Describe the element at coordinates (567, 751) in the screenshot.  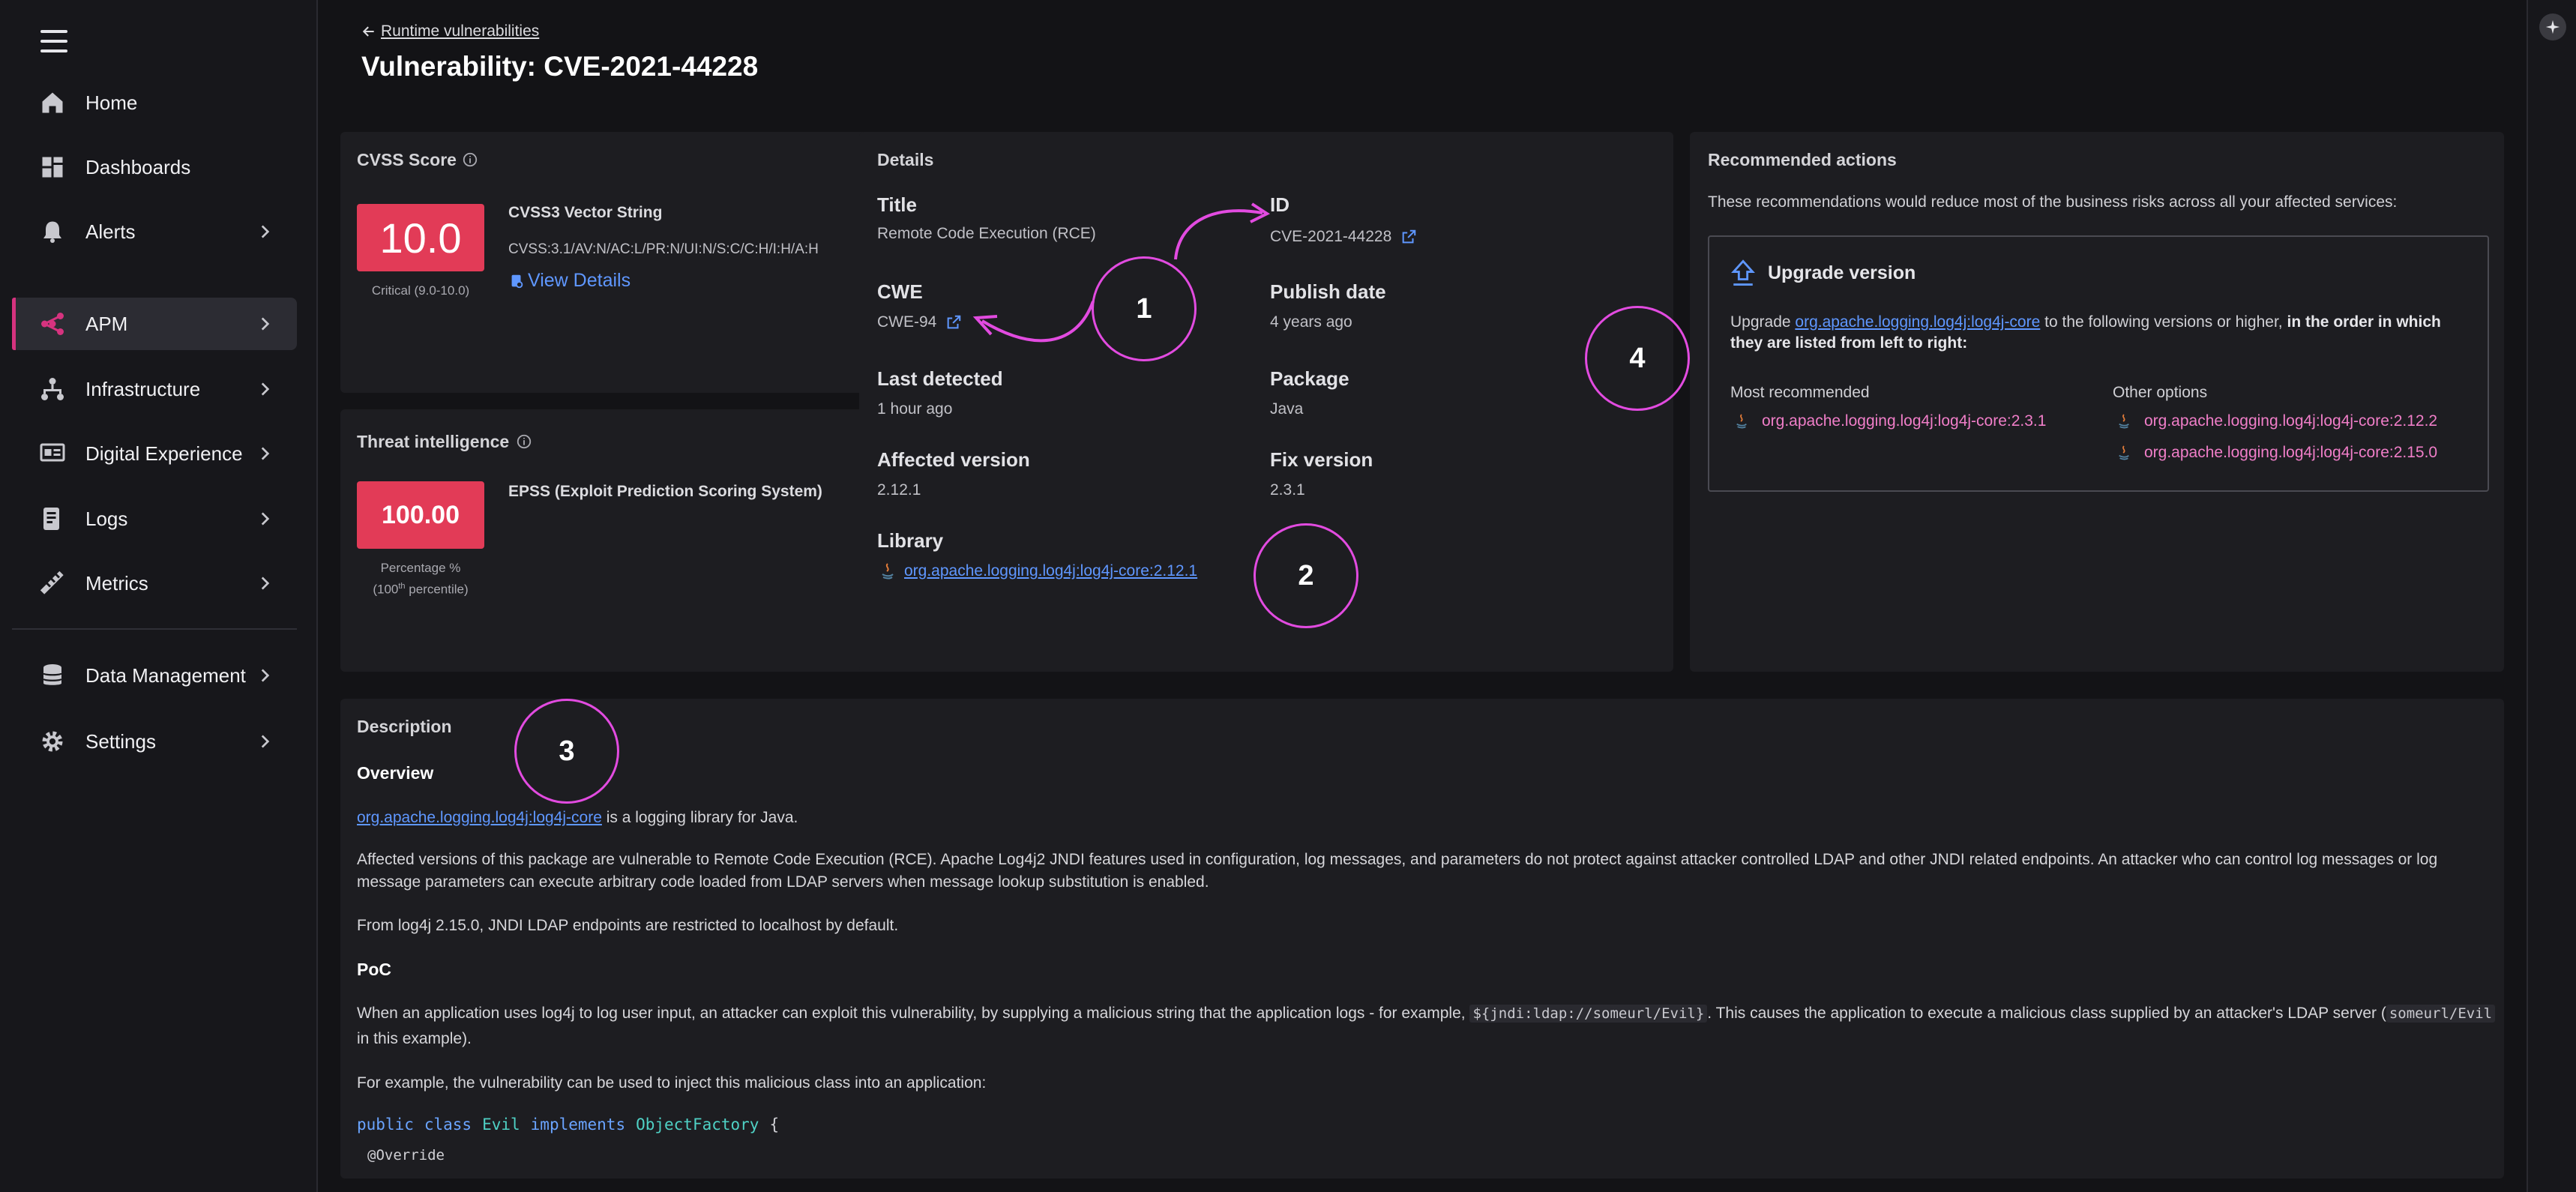
I see `annotation-marker-3: 3` at that location.